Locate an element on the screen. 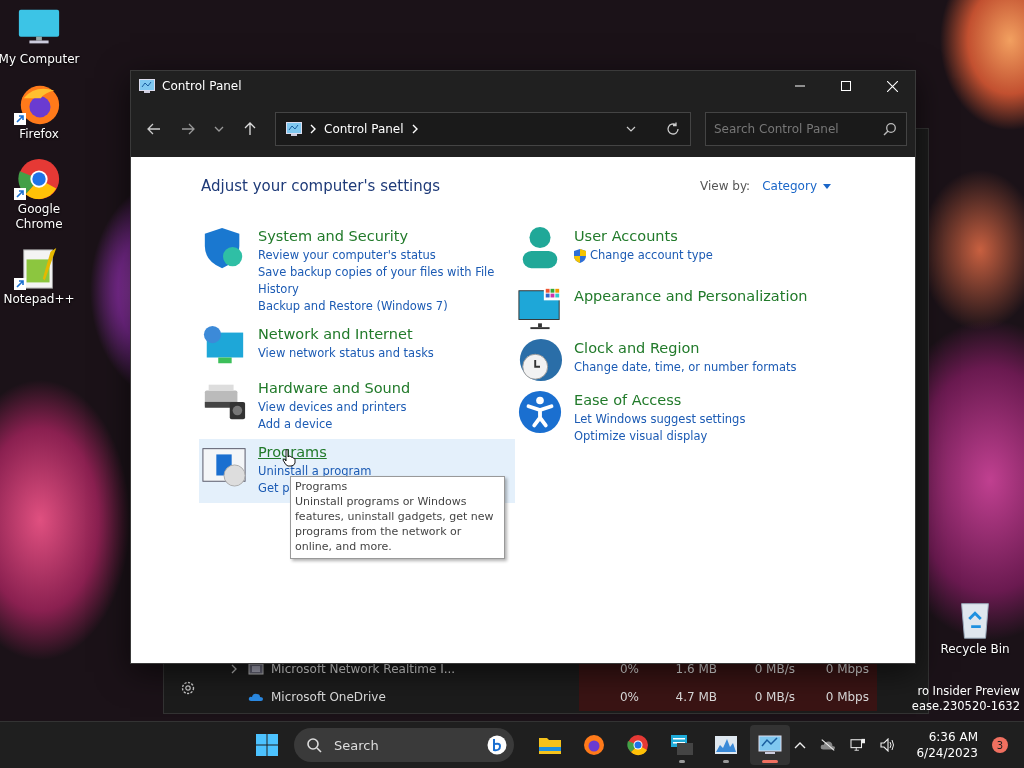 This screenshot has height=768, width=1024. task-link: Let Windows suggest settings is located at coordinates (660, 419).